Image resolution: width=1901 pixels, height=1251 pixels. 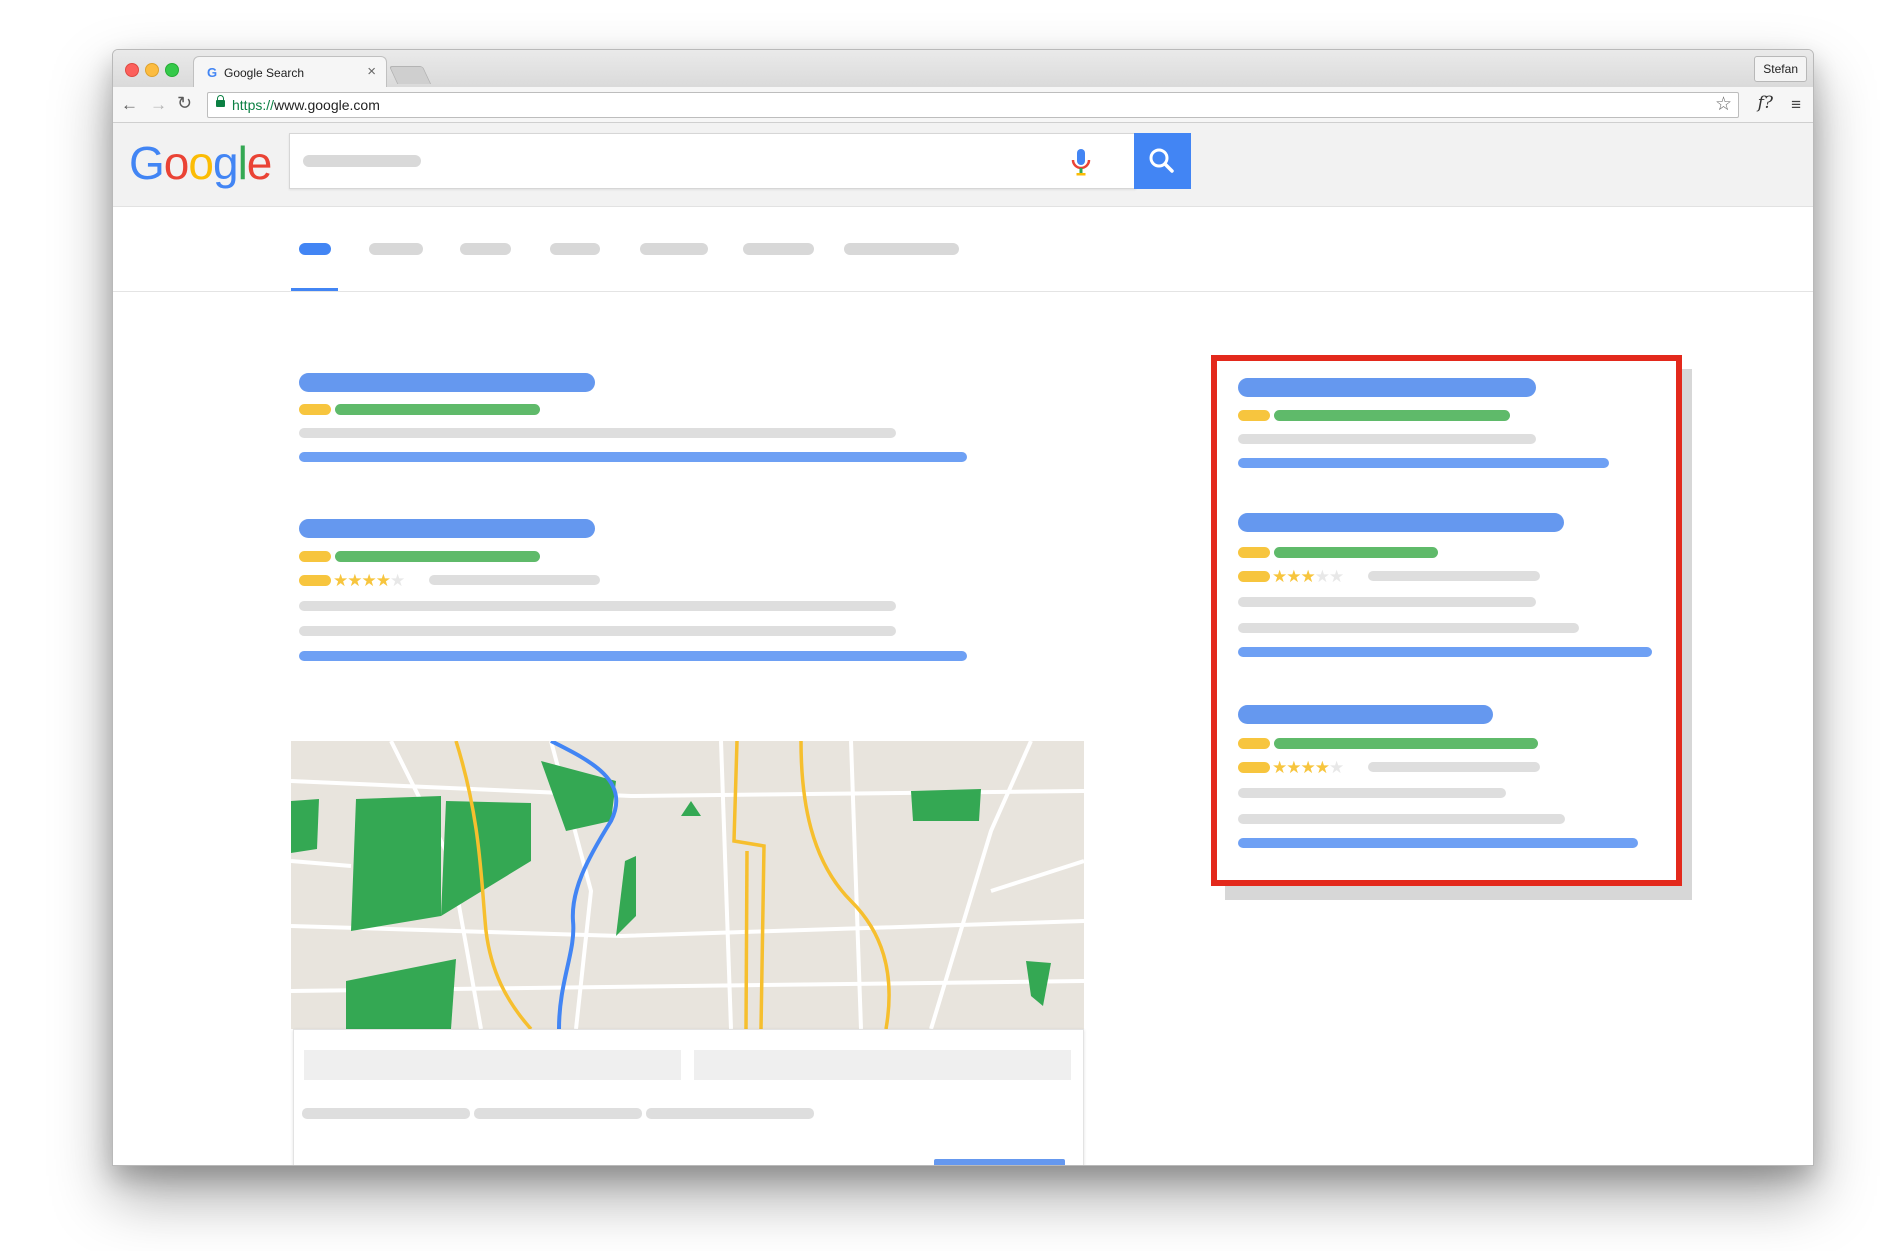 What do you see at coordinates (688, 1097) in the screenshot?
I see `map-info-card` at bounding box center [688, 1097].